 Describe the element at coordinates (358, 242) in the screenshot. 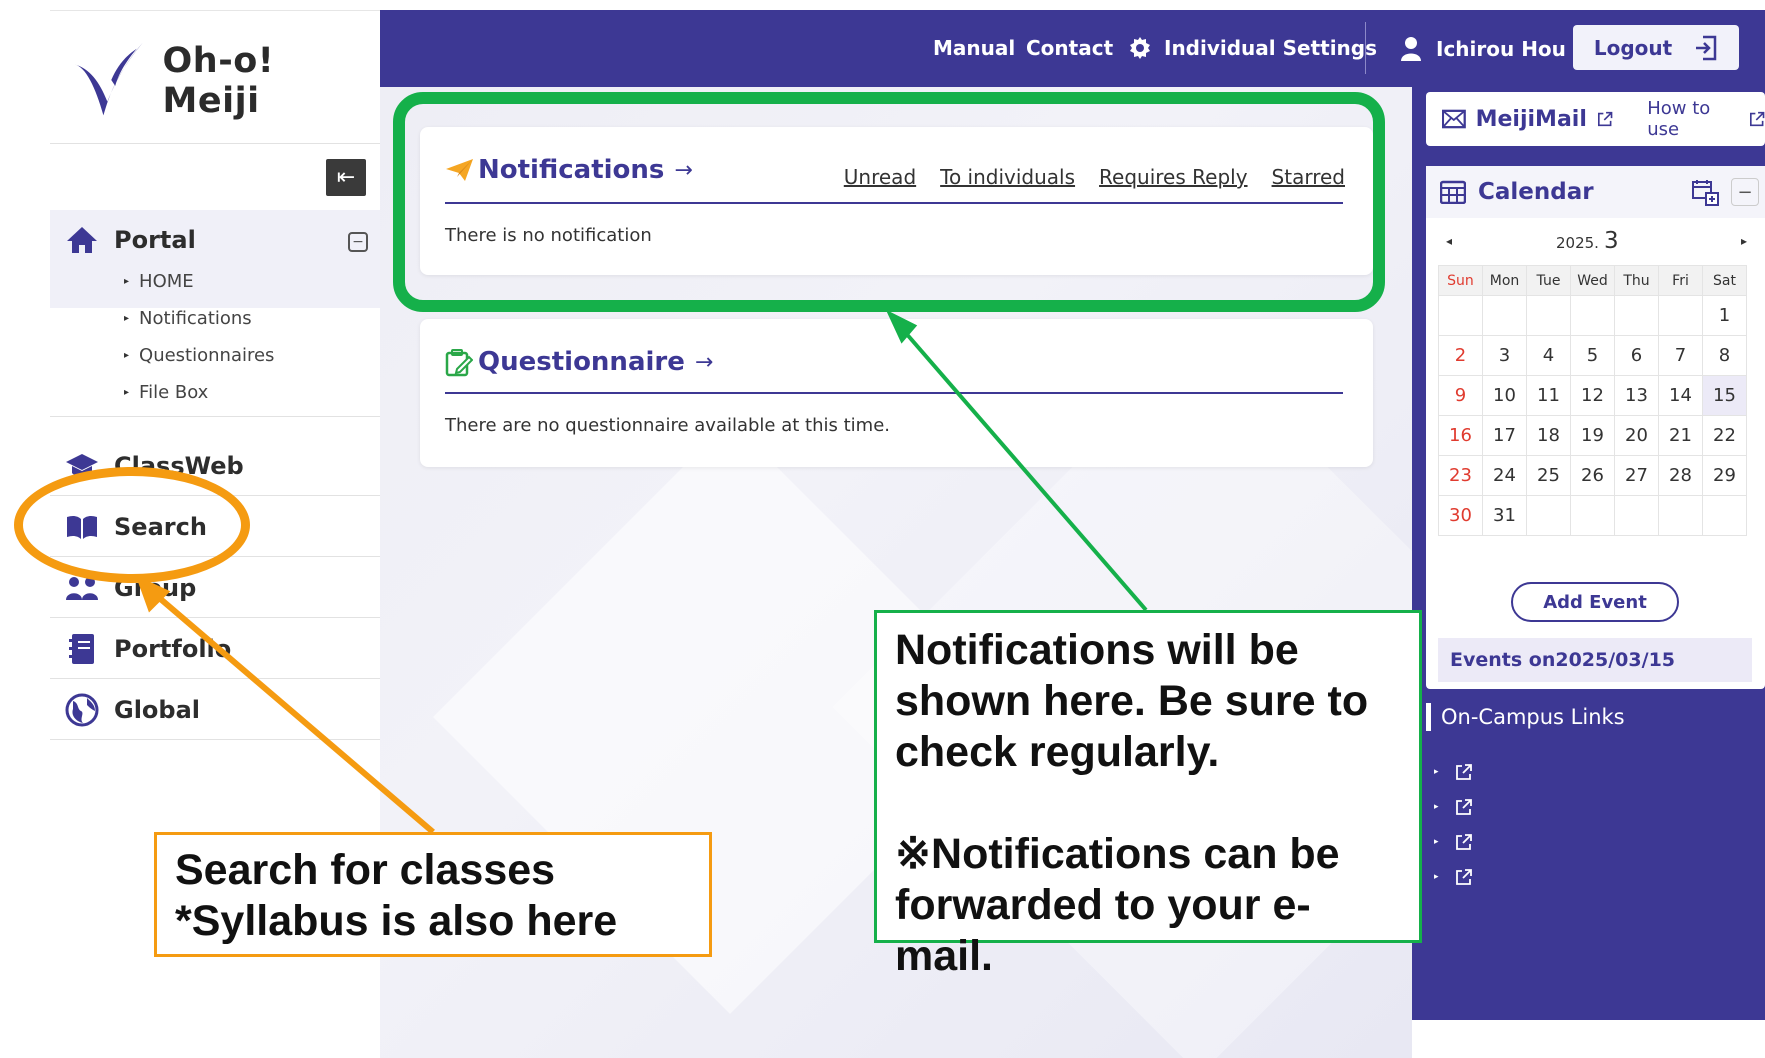

I see `portal-collapse-toggle: −` at that location.